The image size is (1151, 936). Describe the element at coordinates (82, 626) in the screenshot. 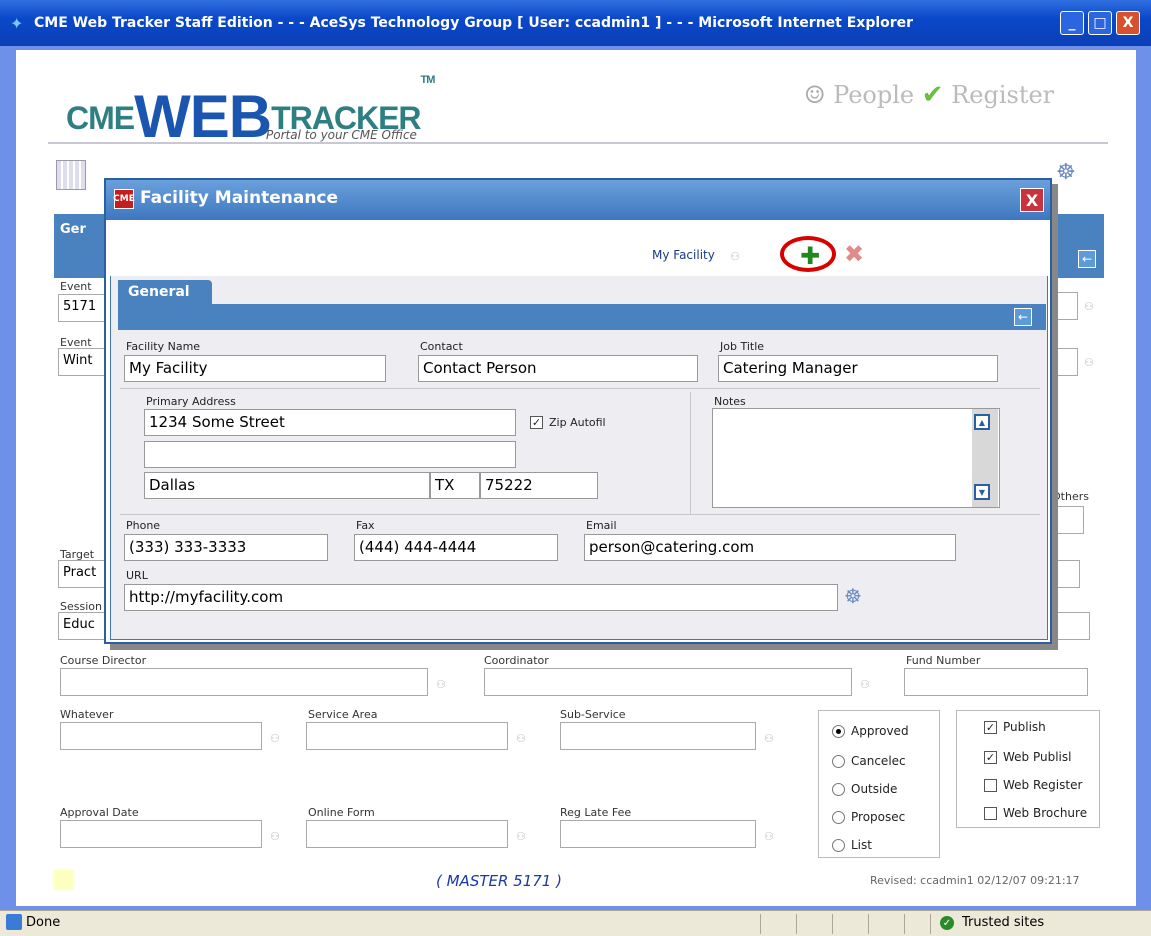

I see `session-input: Educ` at that location.